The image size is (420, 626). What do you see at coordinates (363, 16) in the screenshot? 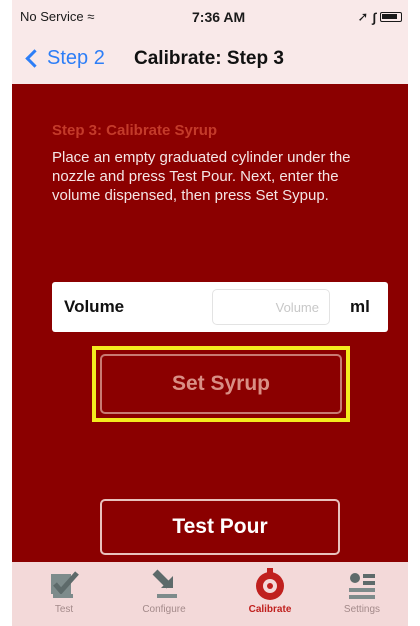
I see `location-arrow-icon: ➚` at bounding box center [363, 16].